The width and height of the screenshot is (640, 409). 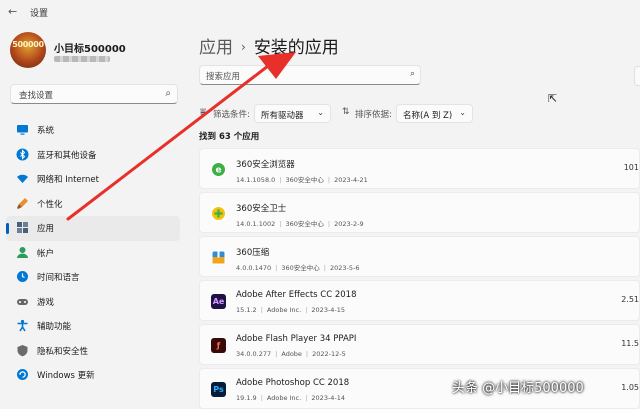 What do you see at coordinates (93, 130) in the screenshot?
I see `sidebar-item-system: 系统` at bounding box center [93, 130].